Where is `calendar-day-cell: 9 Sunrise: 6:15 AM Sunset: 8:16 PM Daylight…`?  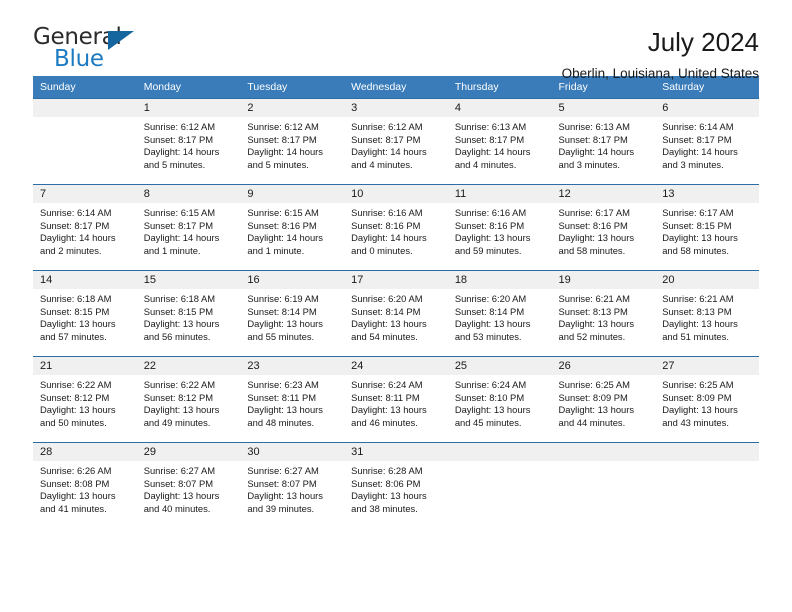
calendar-day-cell: 9 Sunrise: 6:15 AM Sunset: 8:16 PM Daylight… is located at coordinates (292, 227).